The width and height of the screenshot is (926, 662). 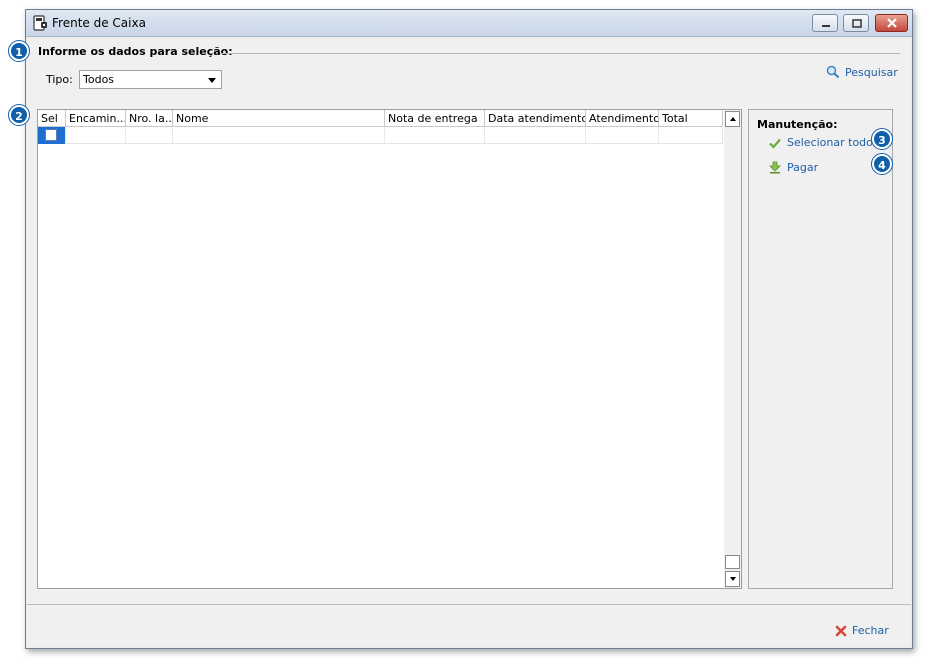 What do you see at coordinates (826, 26) in the screenshot?
I see `minimize-icon` at bounding box center [826, 26].